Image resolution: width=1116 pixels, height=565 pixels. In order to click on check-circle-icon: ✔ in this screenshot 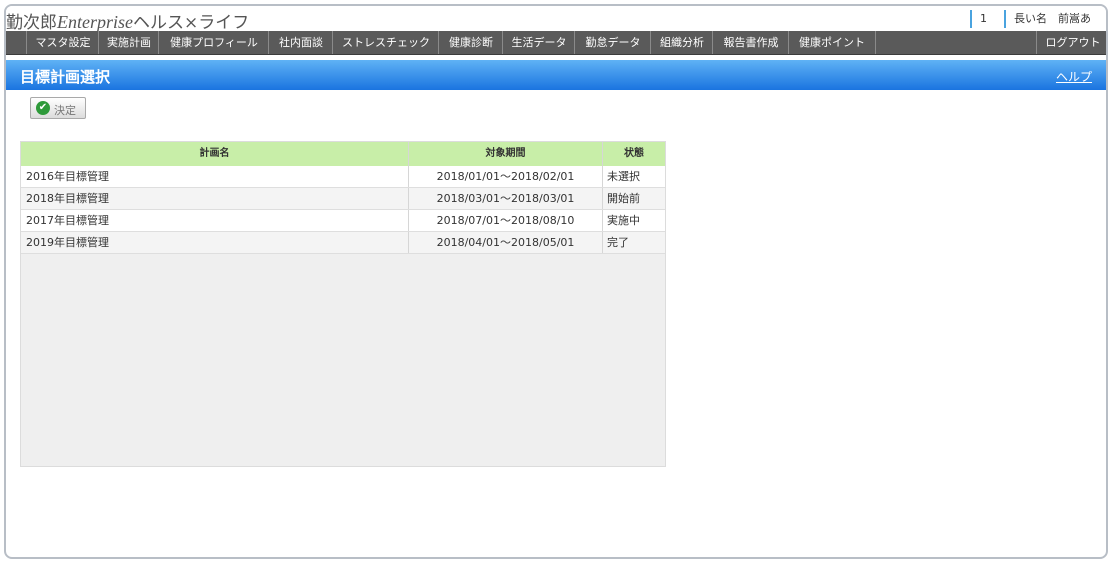, I will do `click(43, 108)`.